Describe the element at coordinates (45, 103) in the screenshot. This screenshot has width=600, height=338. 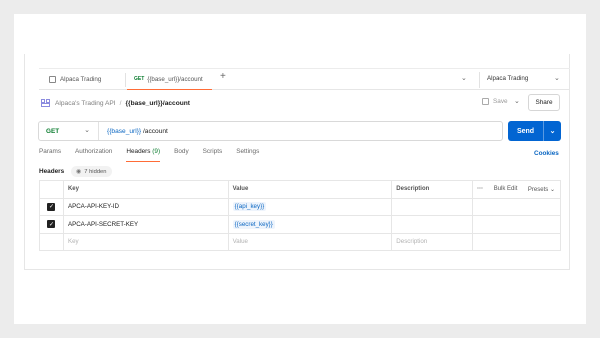
I see `api-icon` at that location.